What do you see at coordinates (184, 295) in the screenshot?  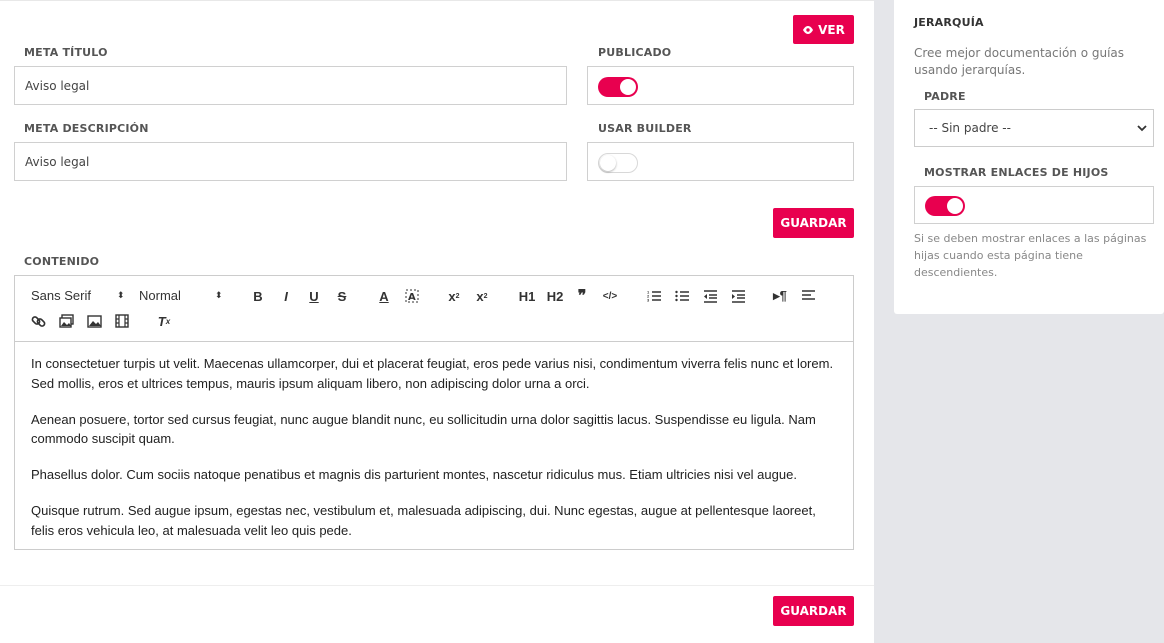 I see `size-select: Normal ⬍` at bounding box center [184, 295].